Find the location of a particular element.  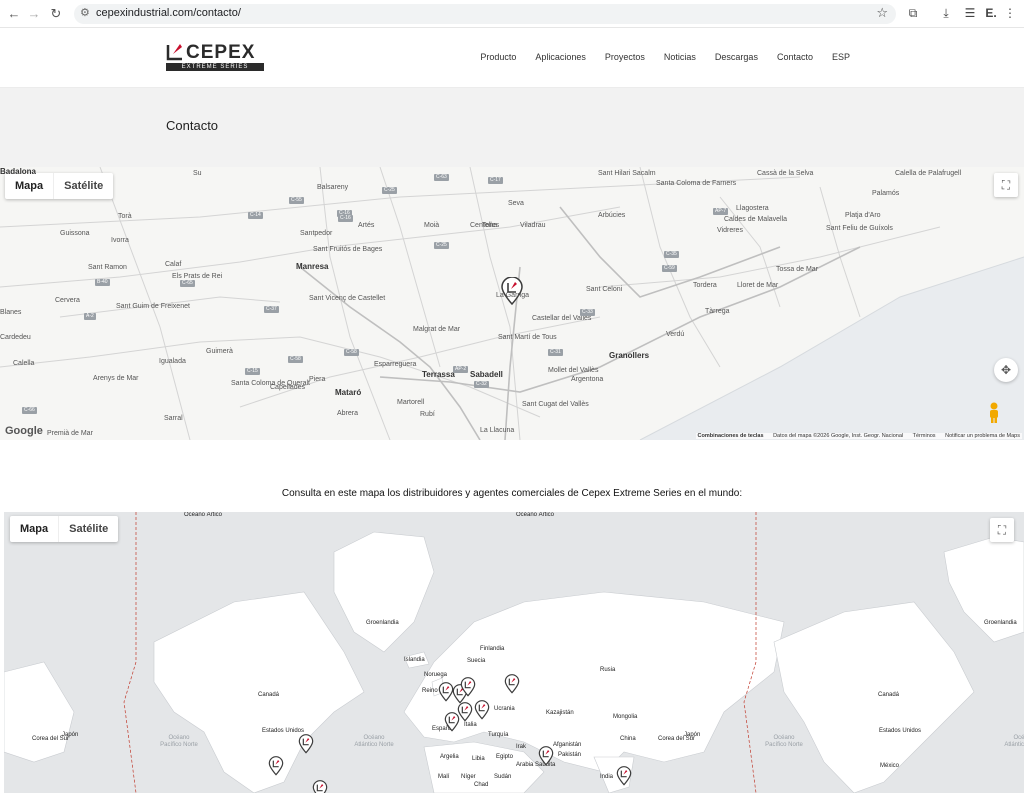

country-label: Sudán is located at coordinates (503, 777).